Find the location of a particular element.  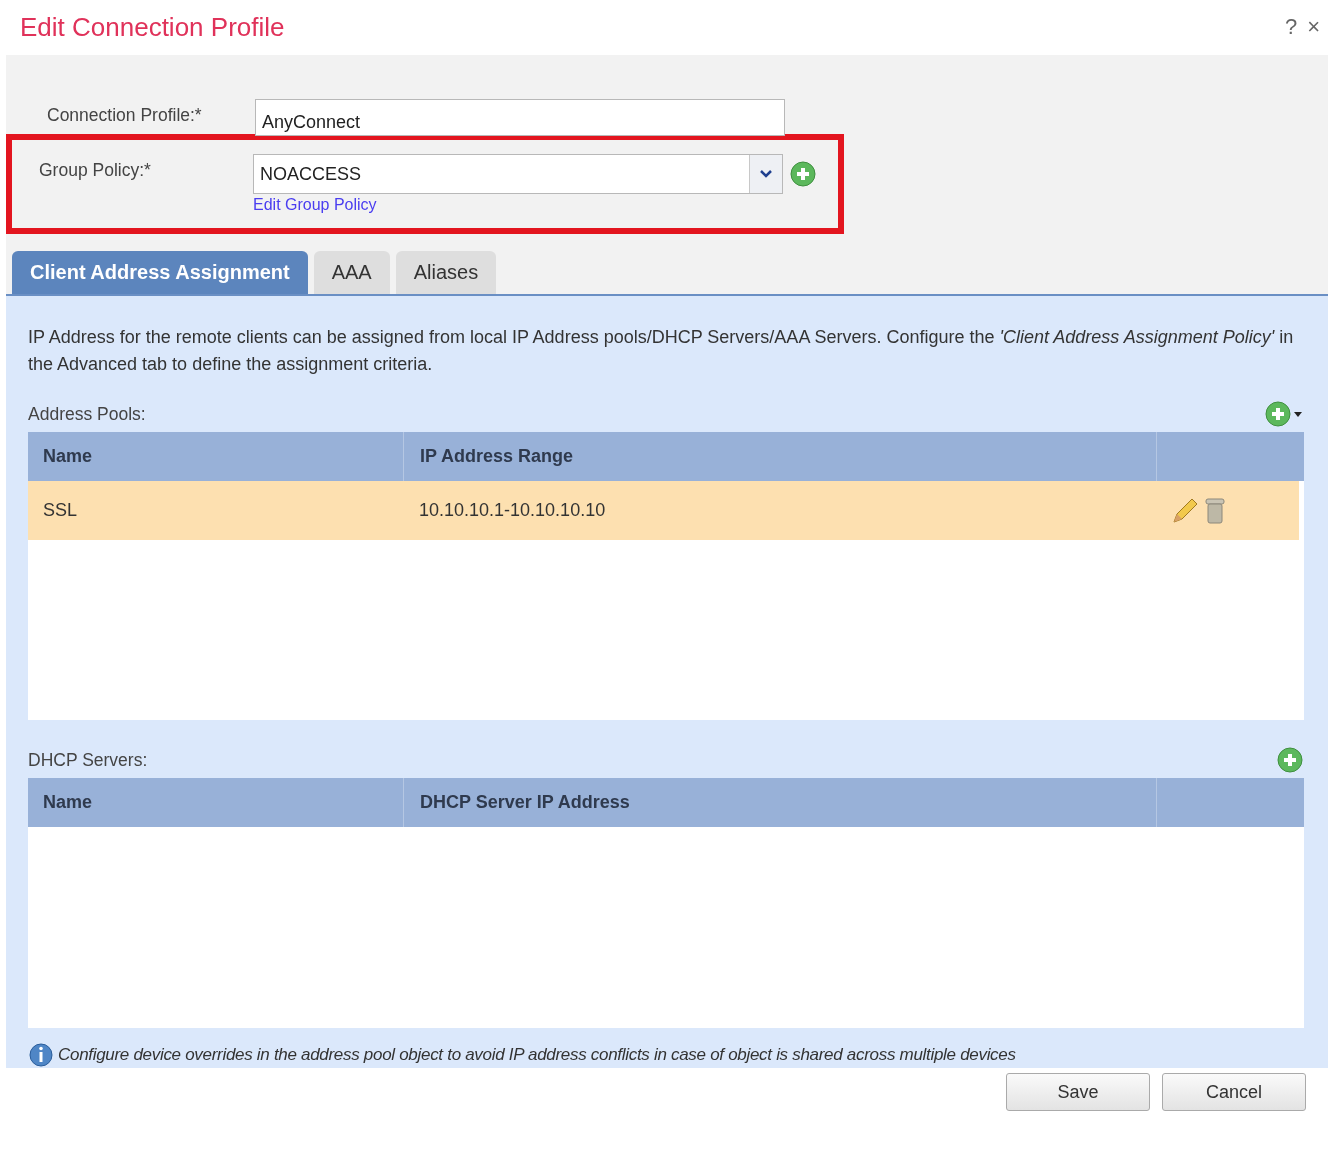

dialog-button: Cancel is located at coordinates (1234, 1092).